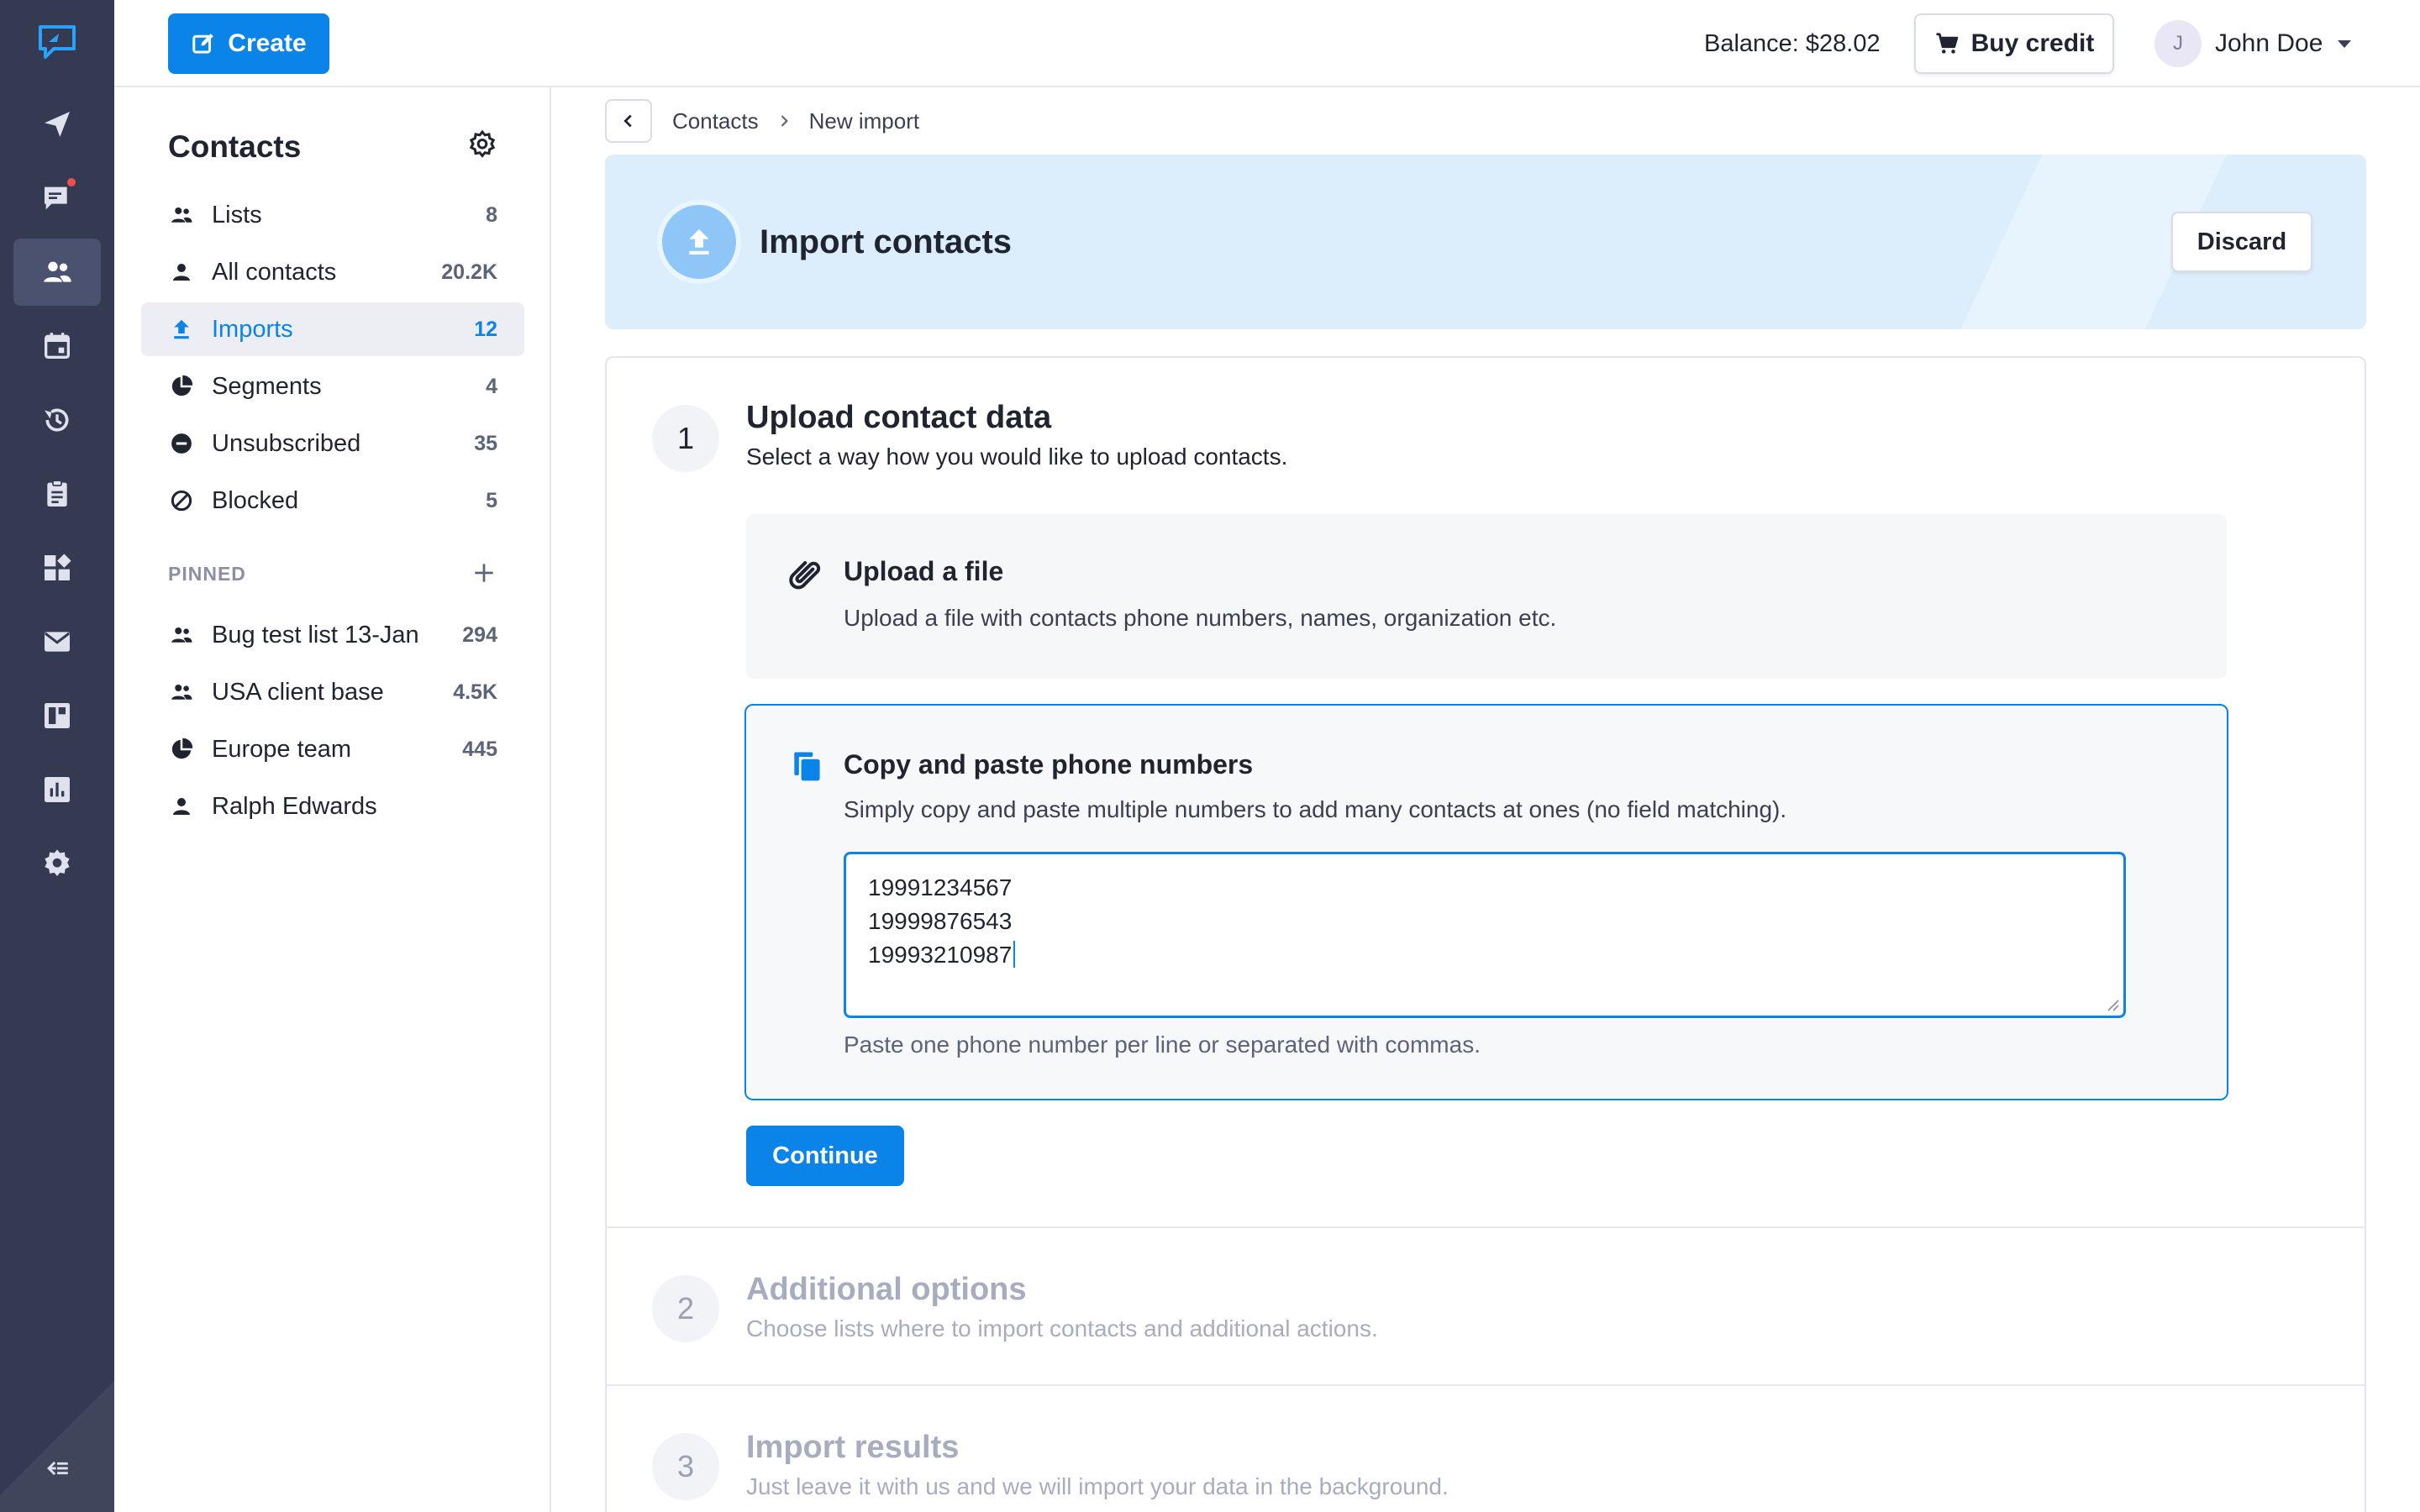  What do you see at coordinates (332, 749) in the screenshot?
I see `pinned-item: Europe team 445` at bounding box center [332, 749].